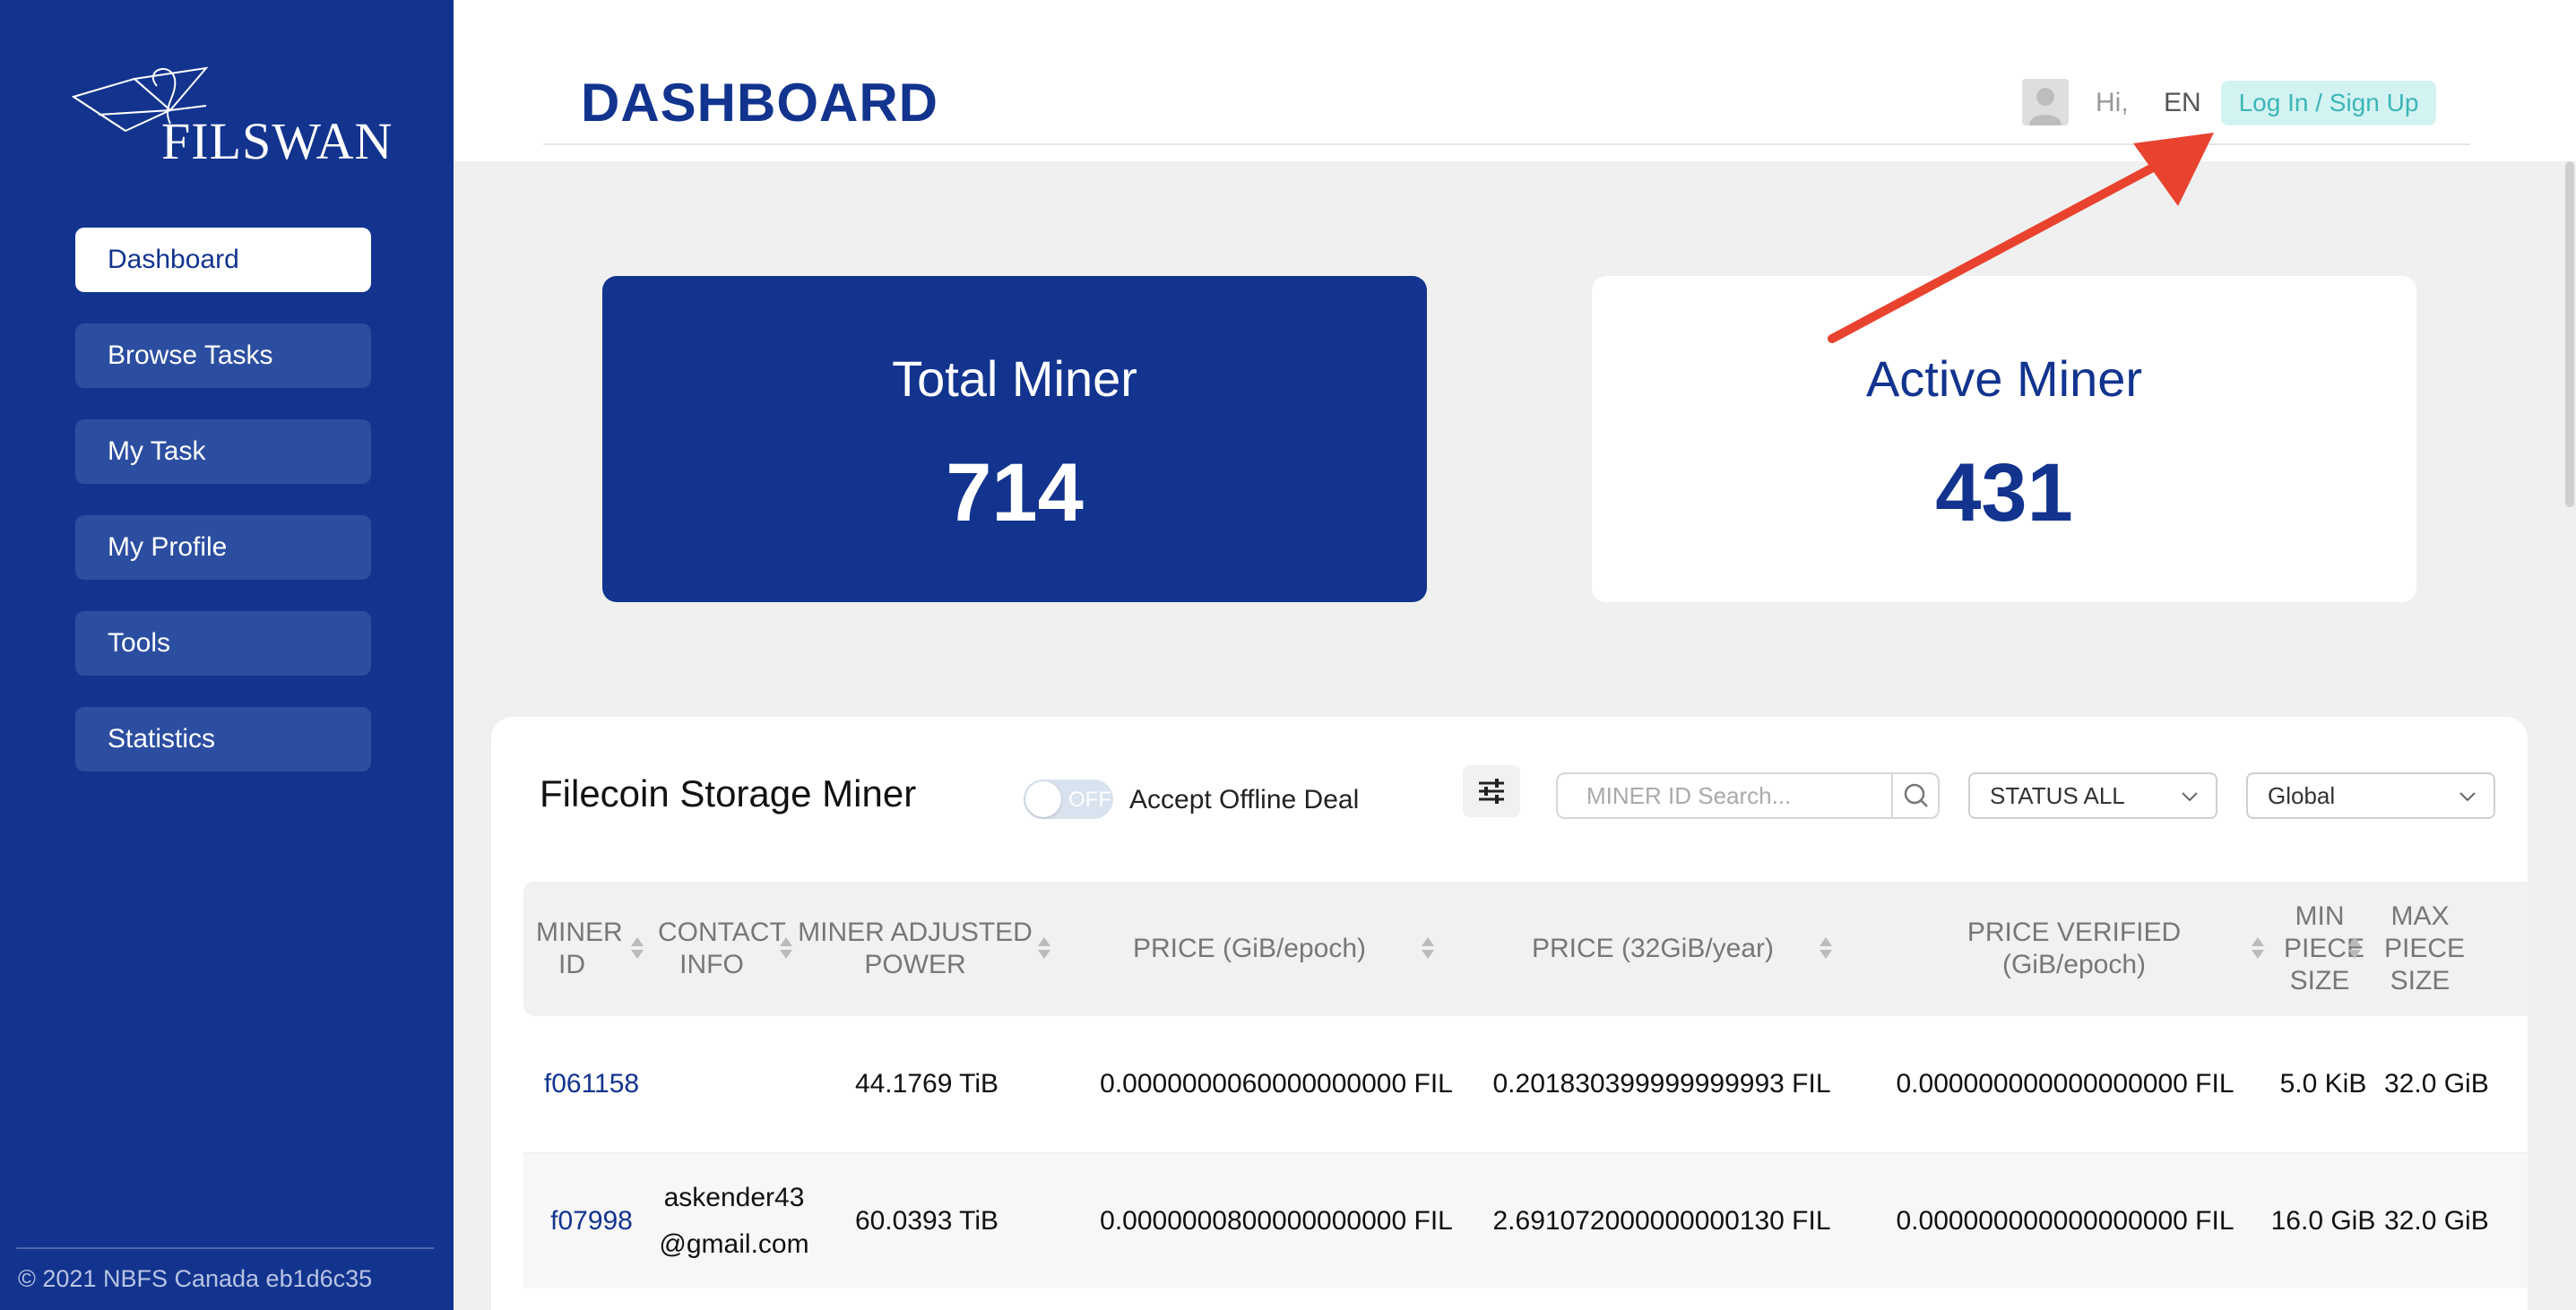  Describe the element at coordinates (1724, 795) in the screenshot. I see `miner-id-search-input` at that location.